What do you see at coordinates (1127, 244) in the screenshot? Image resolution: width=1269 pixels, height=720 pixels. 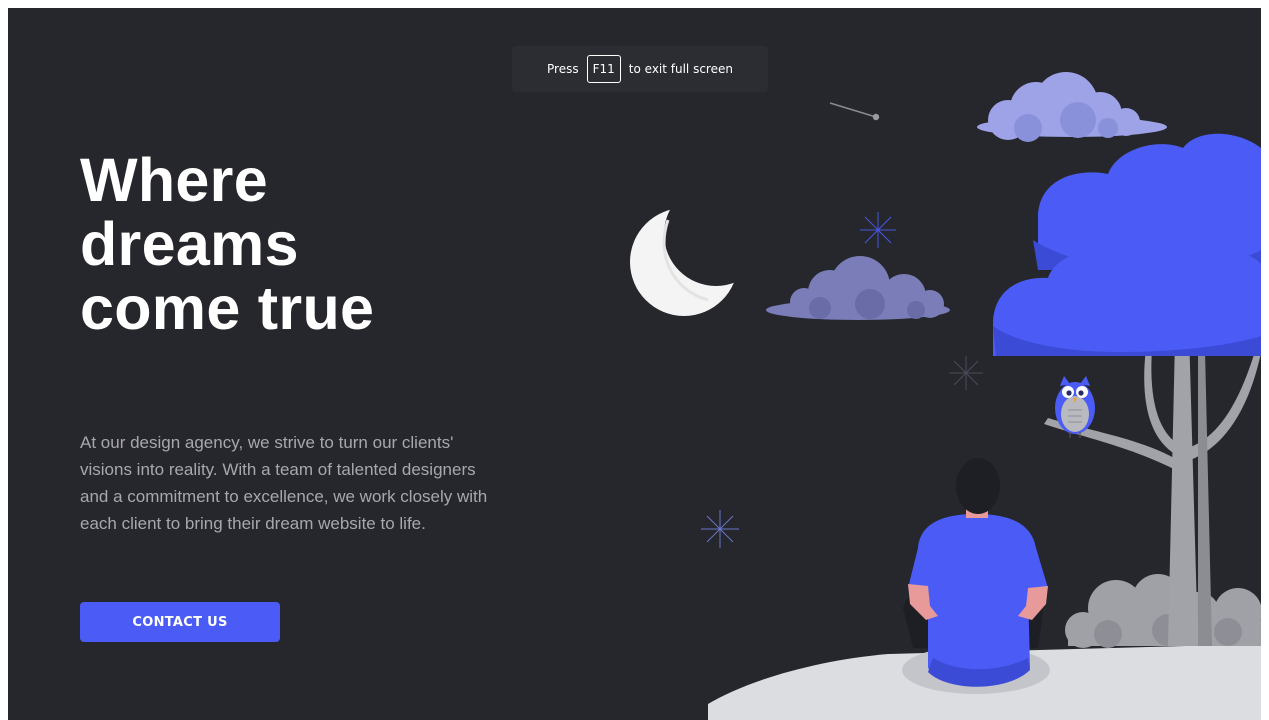 I see `tree-canopy` at bounding box center [1127, 244].